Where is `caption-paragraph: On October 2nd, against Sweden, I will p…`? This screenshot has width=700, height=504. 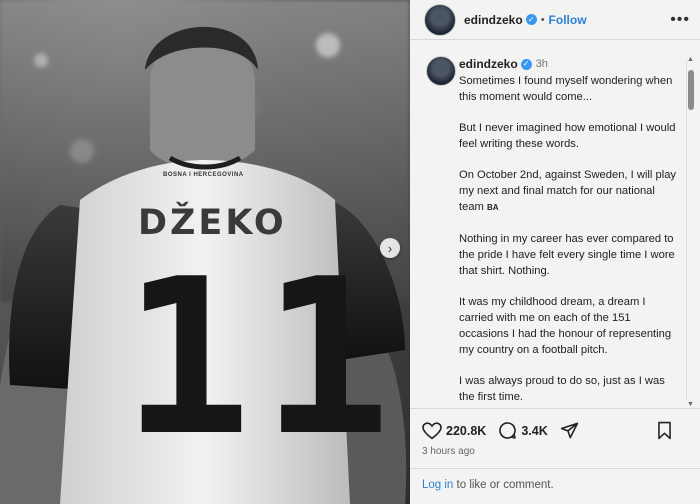
caption-paragraph: On October 2nd, against Sweden, I will p… is located at coordinates (568, 191).